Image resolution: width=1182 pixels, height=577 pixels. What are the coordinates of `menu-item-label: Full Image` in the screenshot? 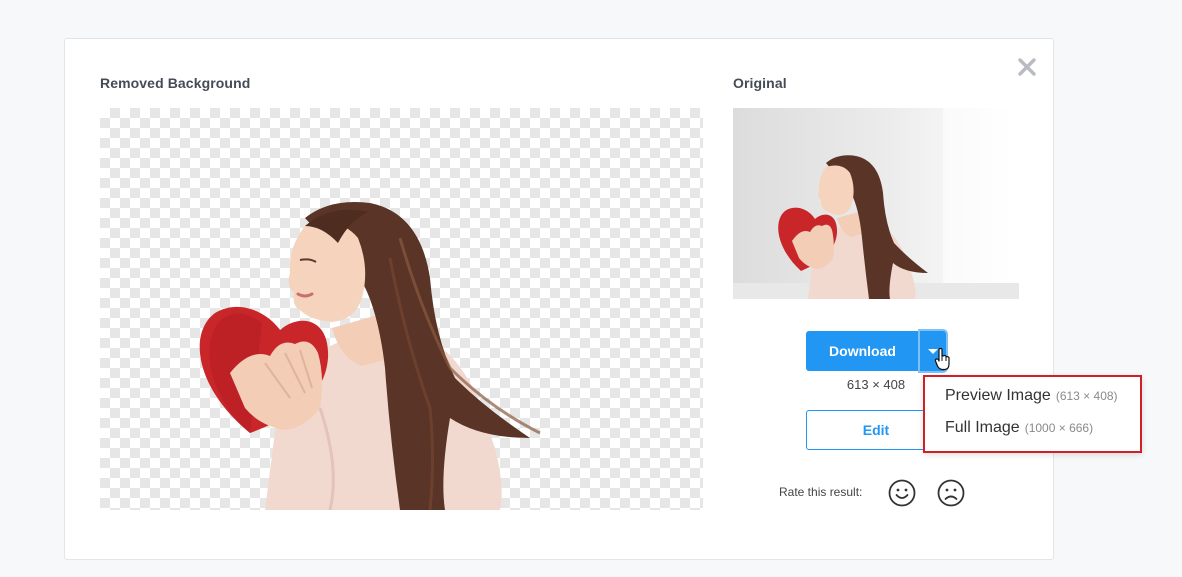 It's located at (982, 427).